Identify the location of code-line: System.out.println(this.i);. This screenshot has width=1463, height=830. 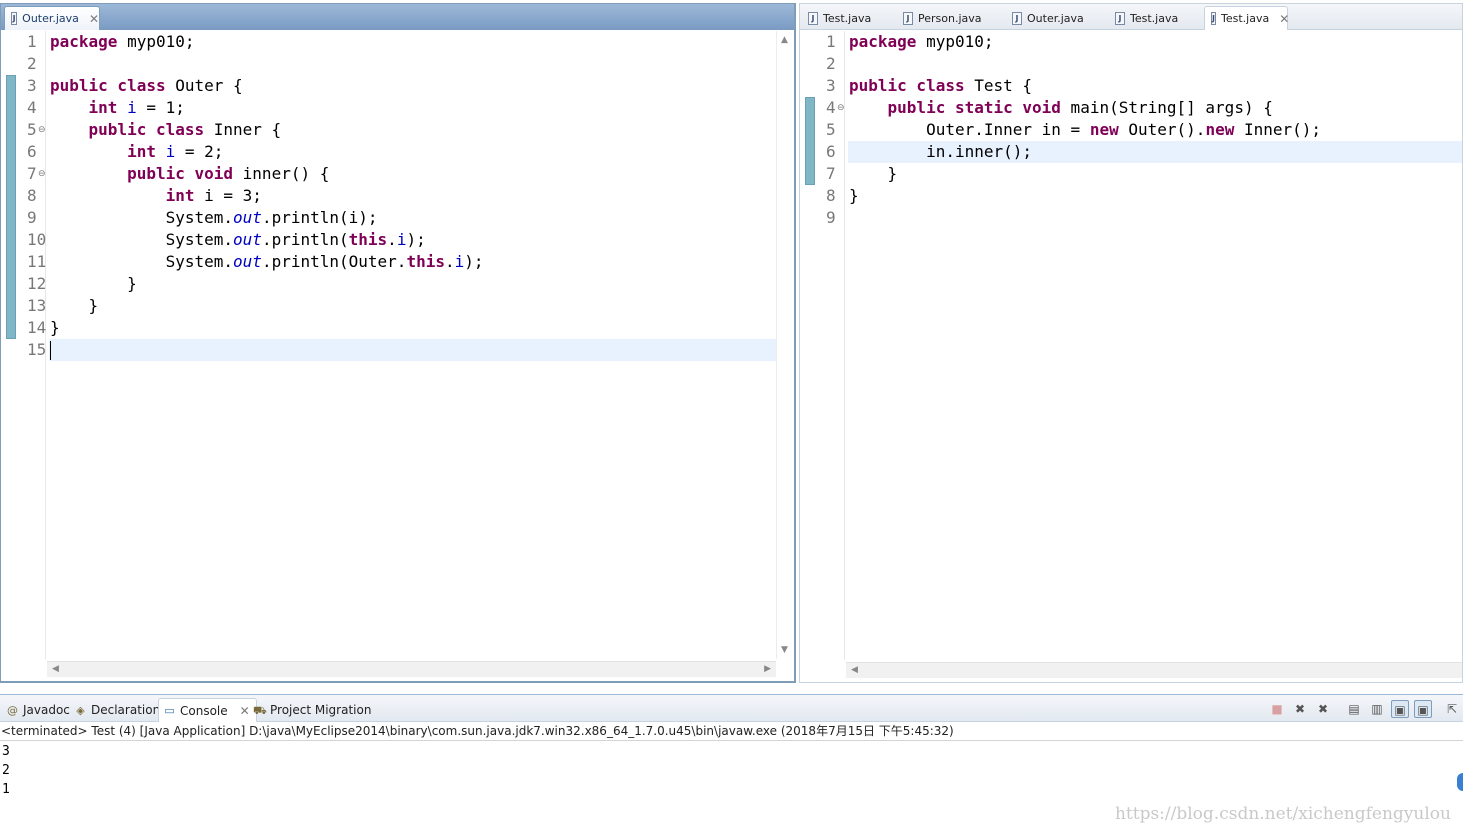
(421, 240).